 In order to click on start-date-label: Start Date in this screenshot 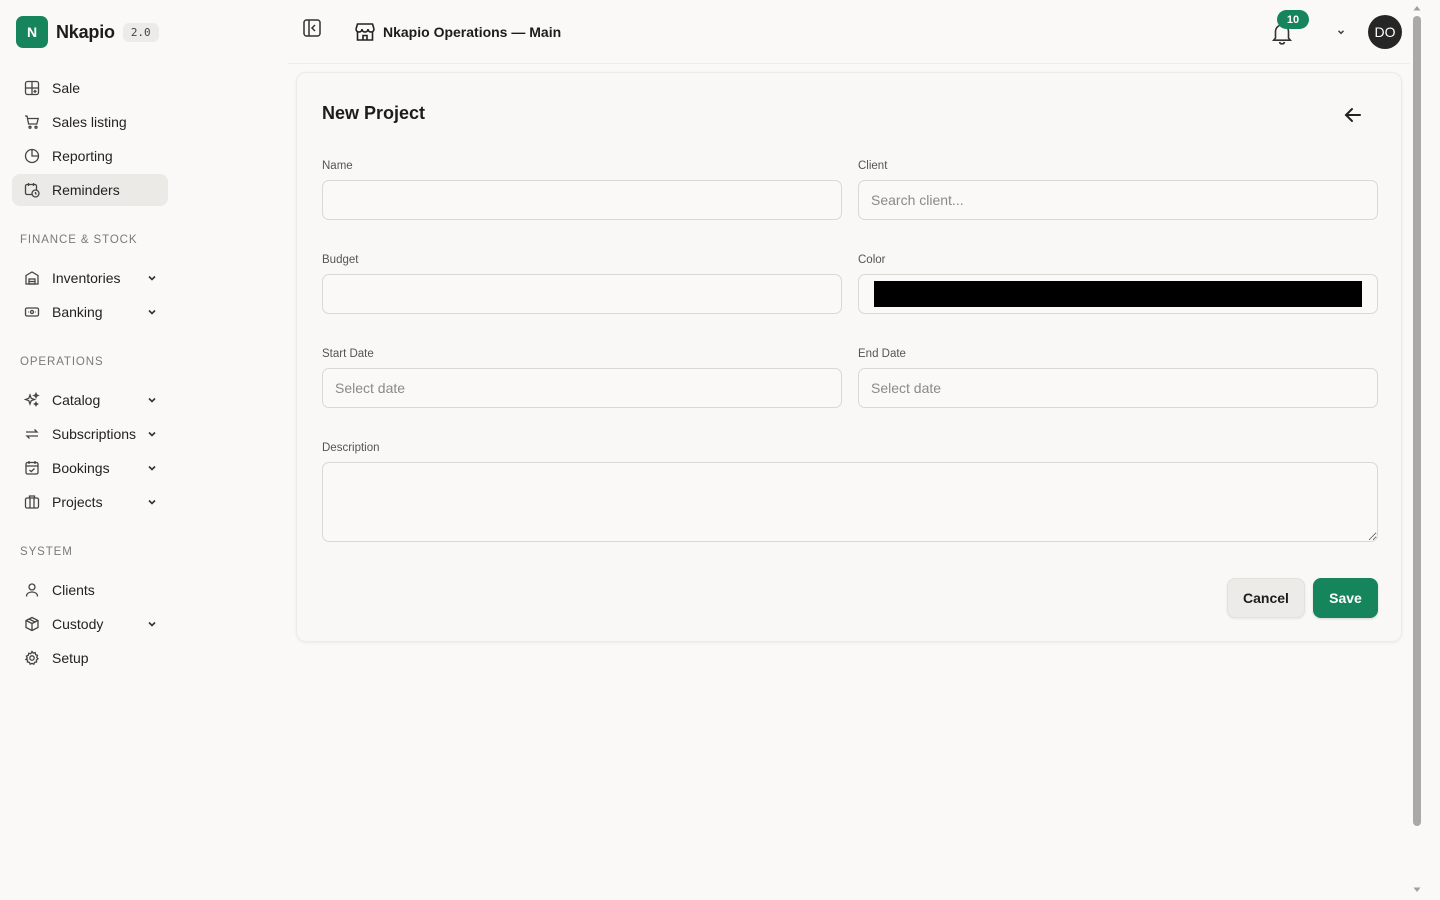, I will do `click(348, 354)`.